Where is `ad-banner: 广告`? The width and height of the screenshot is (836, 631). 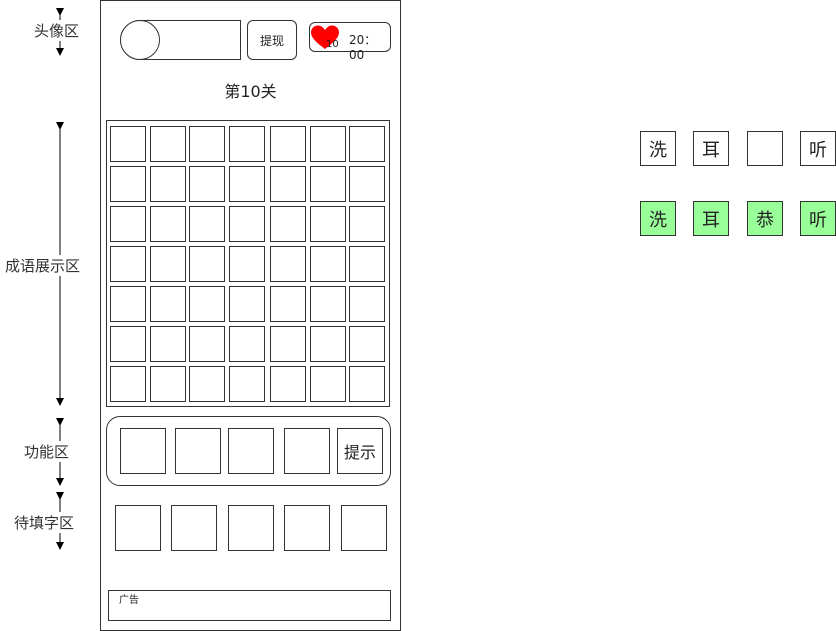 ad-banner: 广告 is located at coordinates (249, 605).